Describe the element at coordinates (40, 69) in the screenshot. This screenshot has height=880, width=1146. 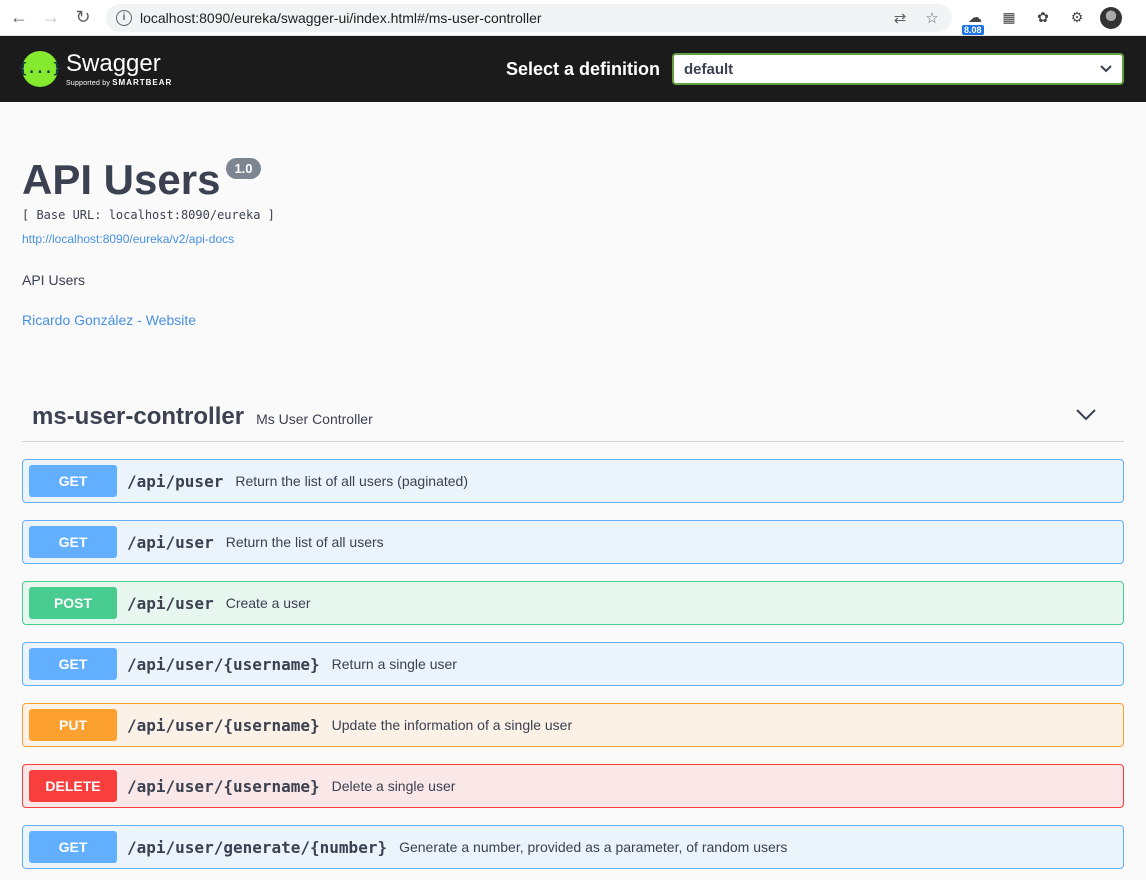
I see `swagger-logo-icon: {...}` at that location.